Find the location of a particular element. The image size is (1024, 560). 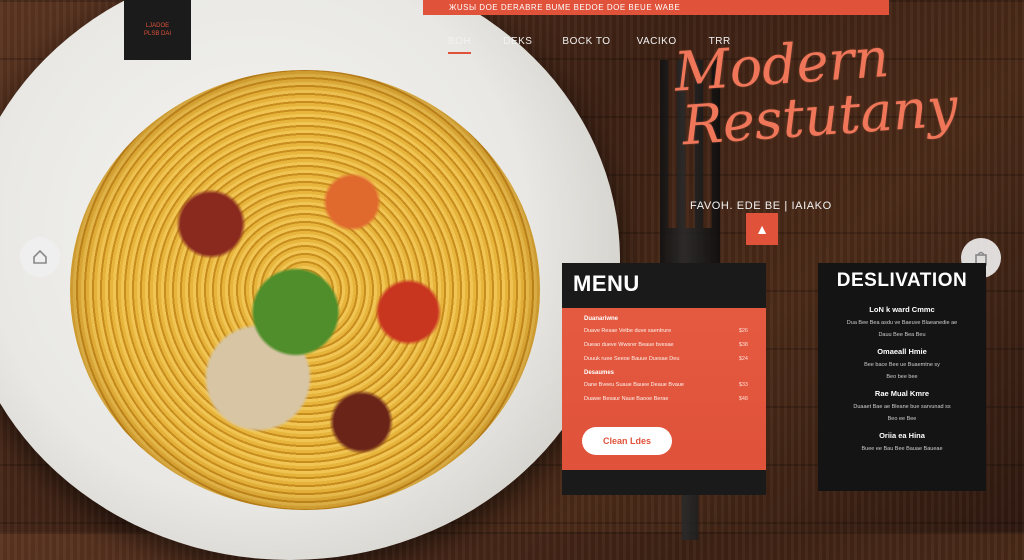

nav-item-3: BOCK TO is located at coordinates (586, 45).